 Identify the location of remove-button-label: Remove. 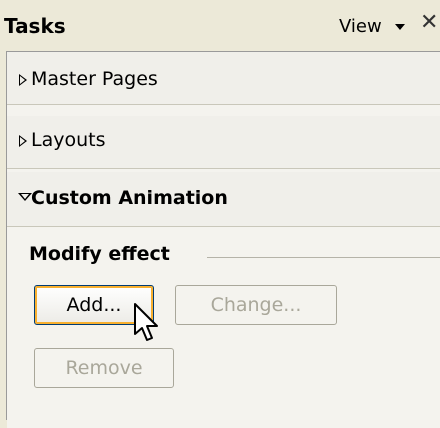
(104, 368).